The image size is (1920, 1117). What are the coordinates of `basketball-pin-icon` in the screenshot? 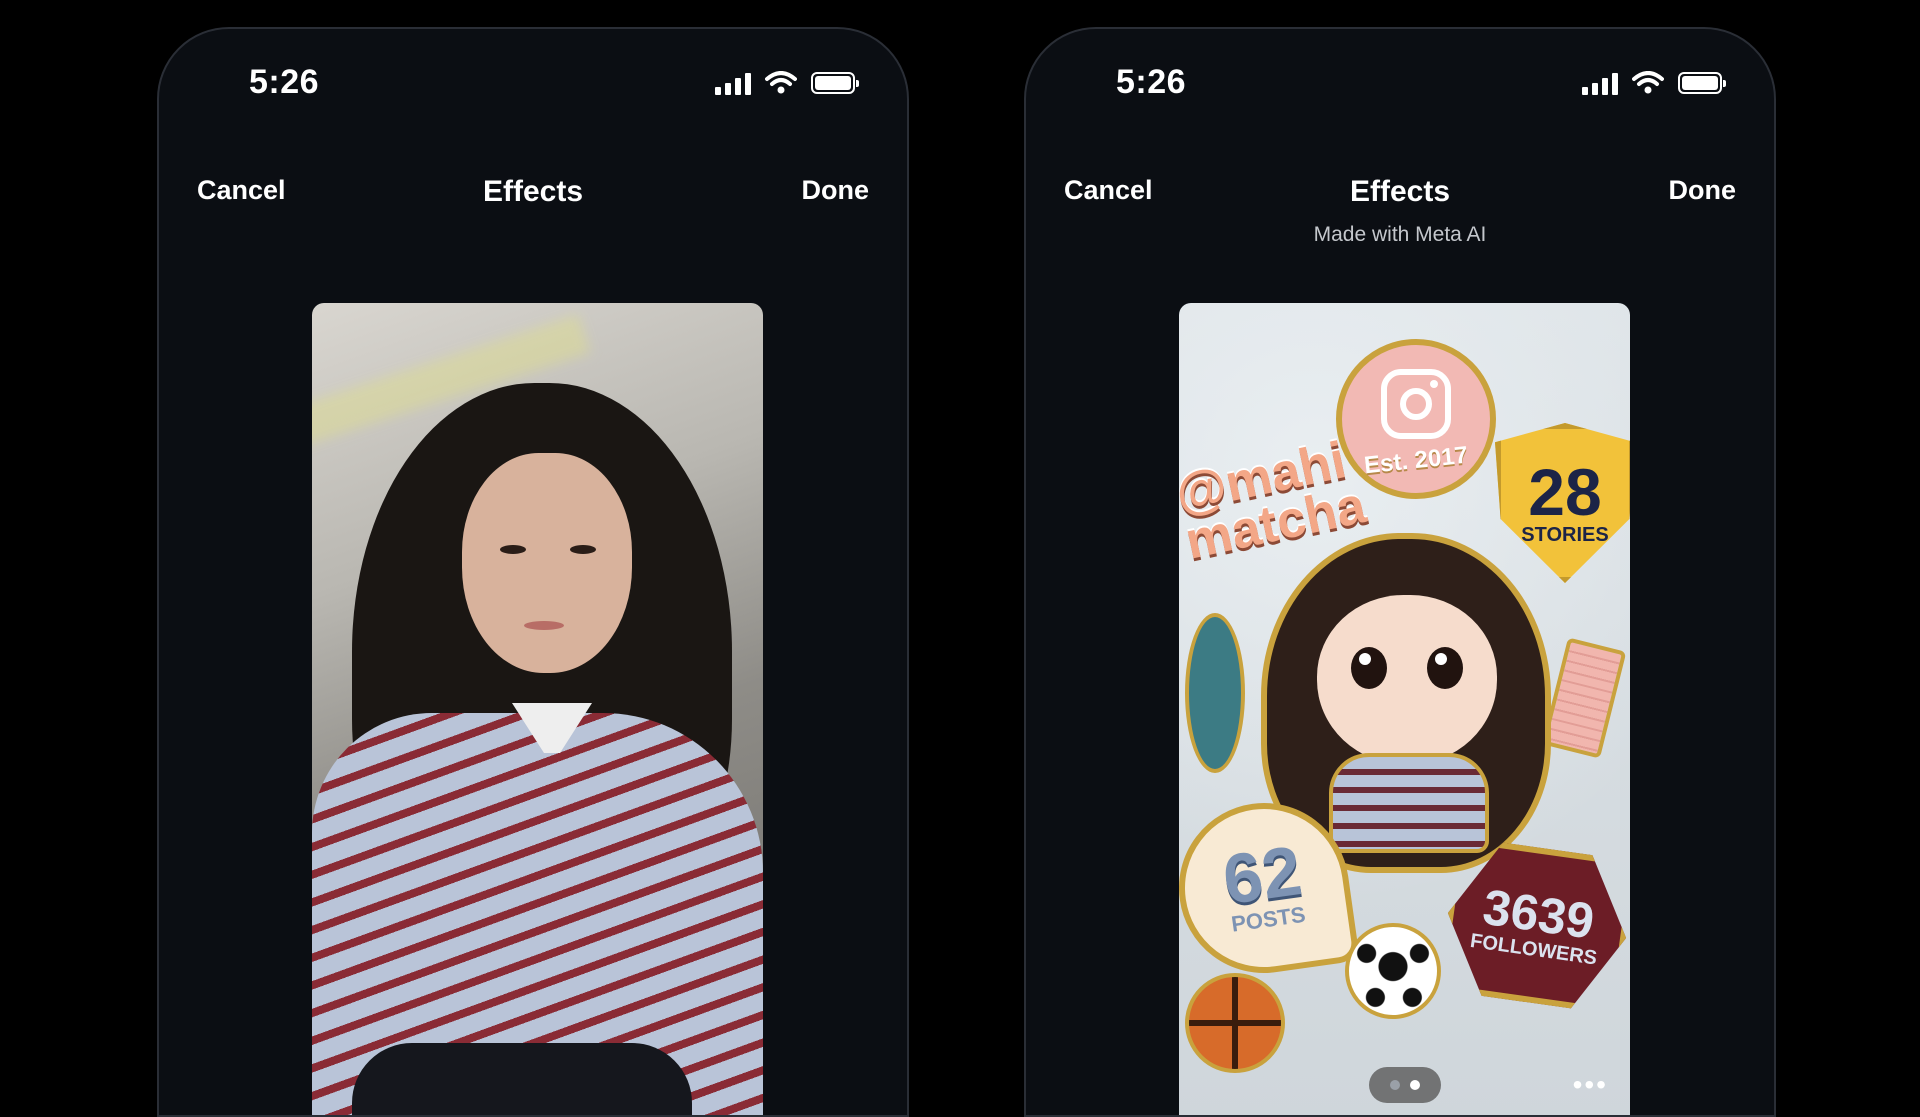 It's located at (1235, 1023).